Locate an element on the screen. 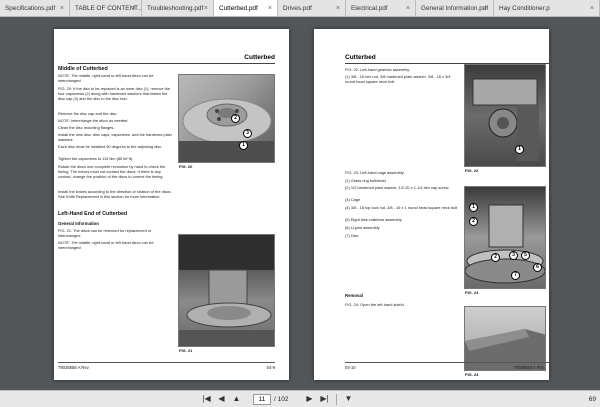  tab: Hay Conditioner.p × is located at coordinates (547, 8).